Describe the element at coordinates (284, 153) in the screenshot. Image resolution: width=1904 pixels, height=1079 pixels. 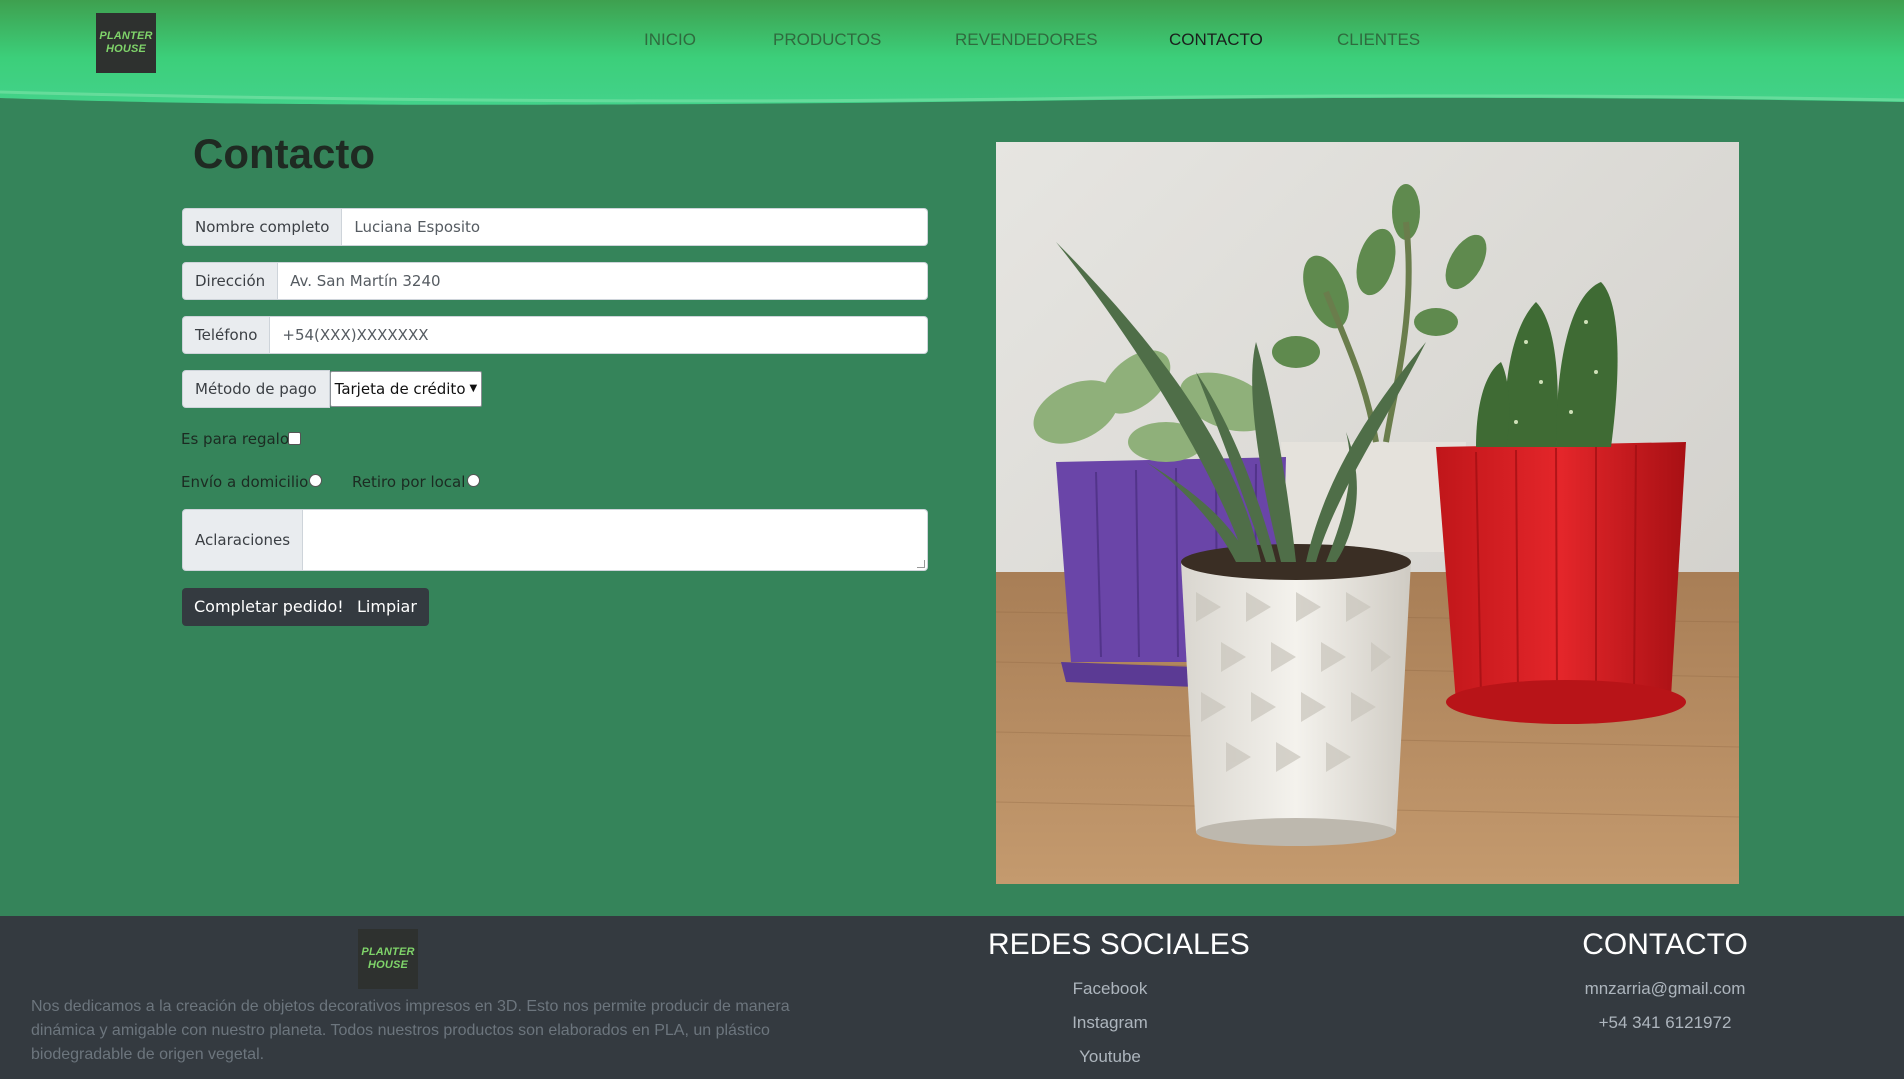
I see `page-title: Contacto` at that location.